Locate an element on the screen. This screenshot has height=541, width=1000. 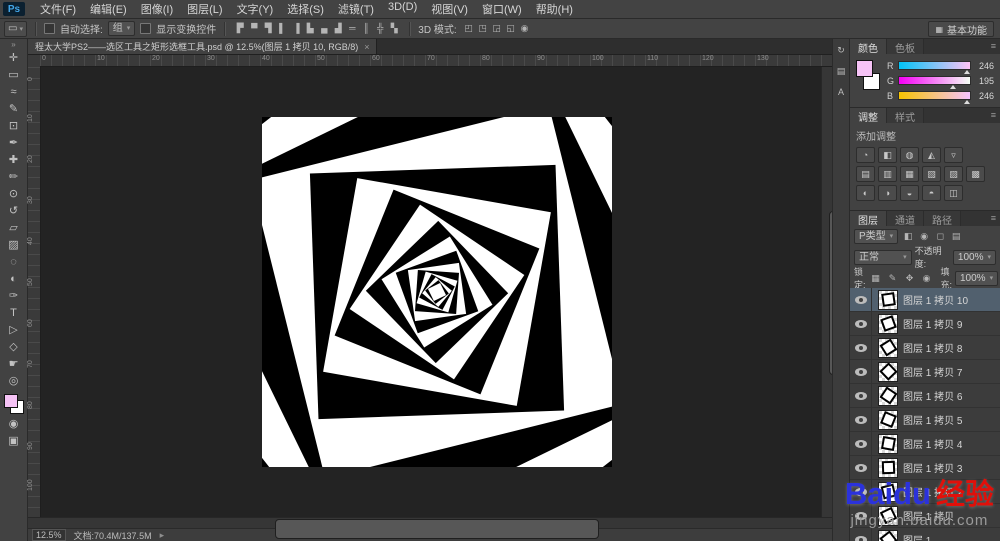
hand-tool: ☛ is located at coordinates (13, 364).